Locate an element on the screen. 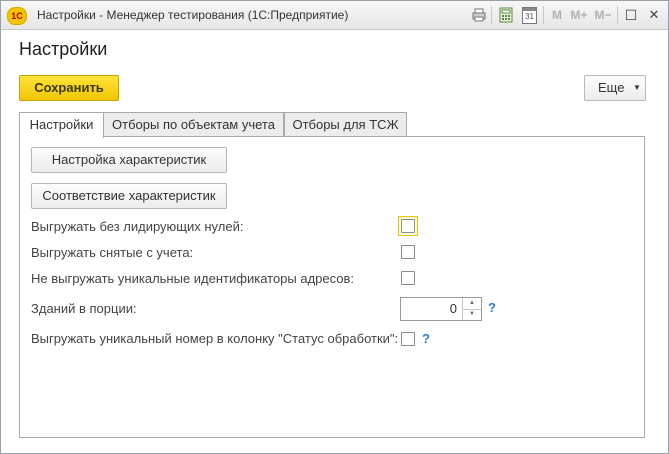  buildings-per-batch-label: Зданий в порции: is located at coordinates (84, 308).